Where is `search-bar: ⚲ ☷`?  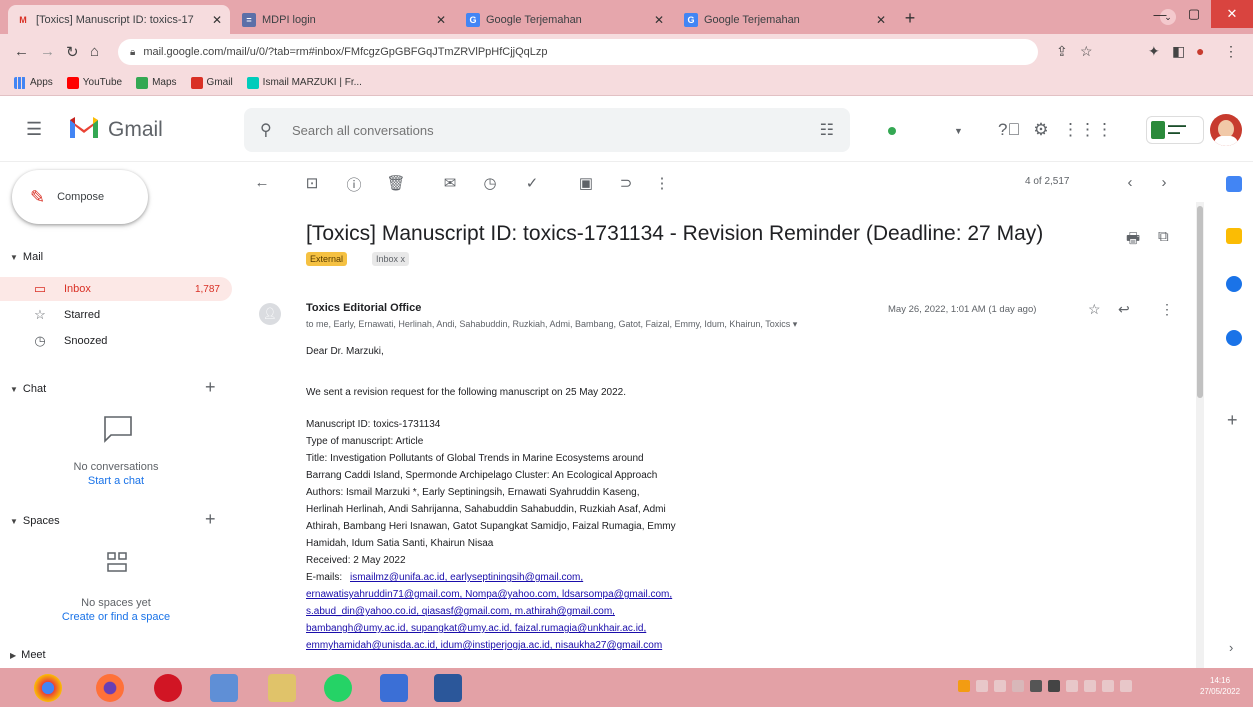
search-bar: ⚲ ☷ is located at coordinates (547, 130).